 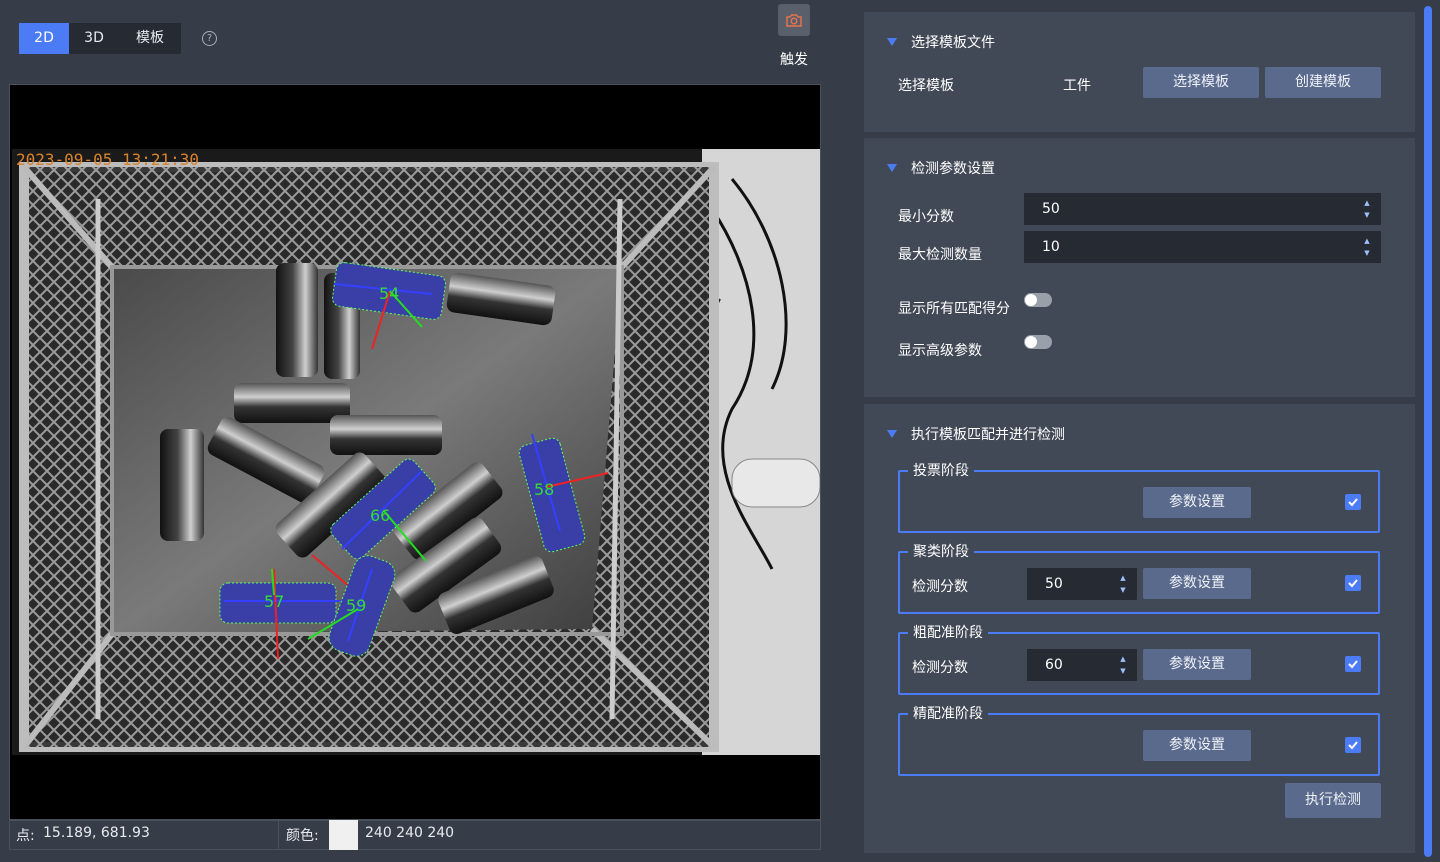 What do you see at coordinates (1333, 800) in the screenshot?
I see `run-detection-button: 执行检测` at bounding box center [1333, 800].